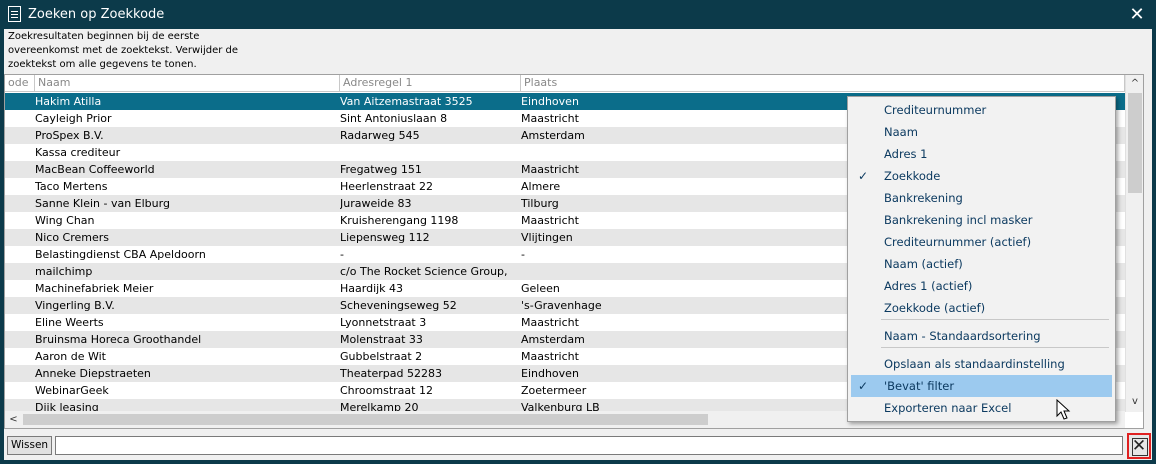 This screenshot has width=1156, height=464. What do you see at coordinates (94, 288) in the screenshot?
I see `row-name: Machinefabriek Meier` at bounding box center [94, 288].